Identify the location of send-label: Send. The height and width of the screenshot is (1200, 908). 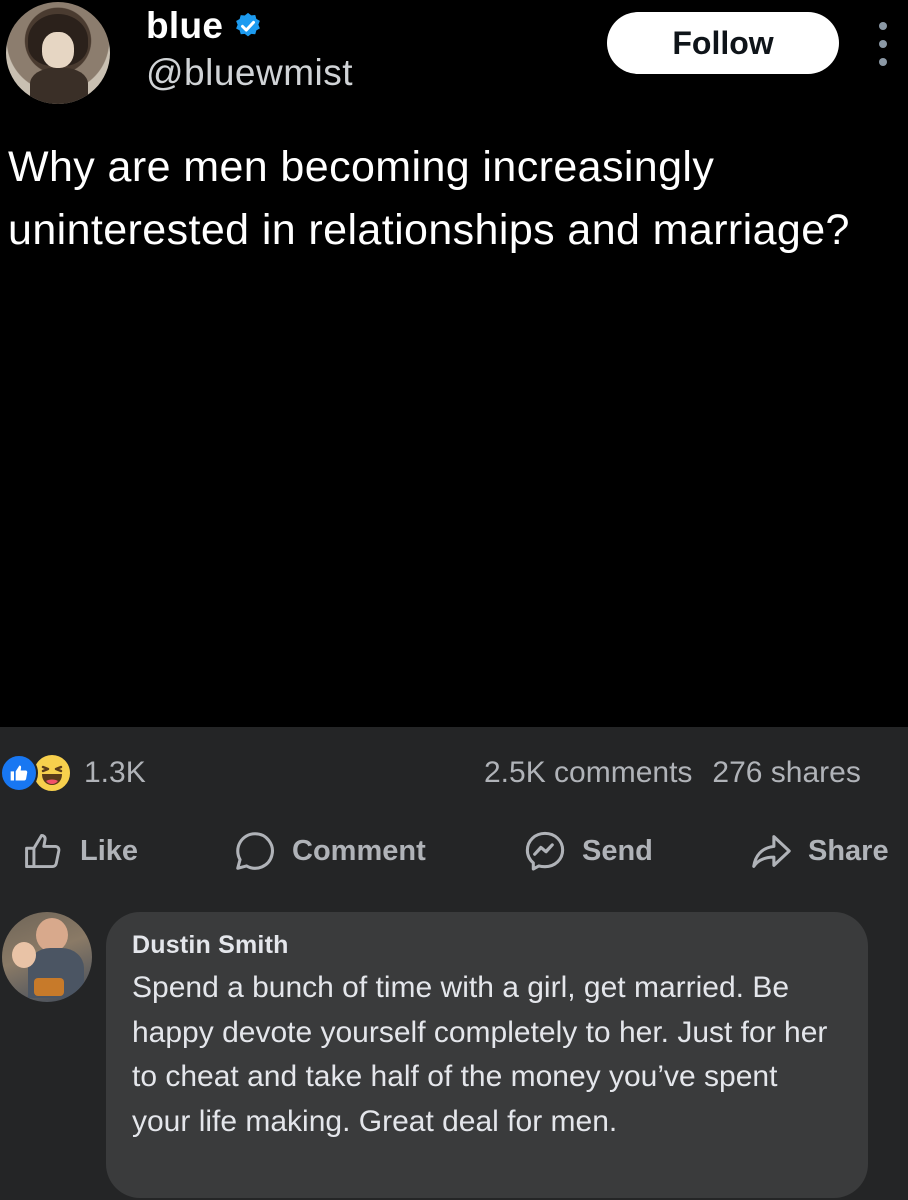
(617, 850).